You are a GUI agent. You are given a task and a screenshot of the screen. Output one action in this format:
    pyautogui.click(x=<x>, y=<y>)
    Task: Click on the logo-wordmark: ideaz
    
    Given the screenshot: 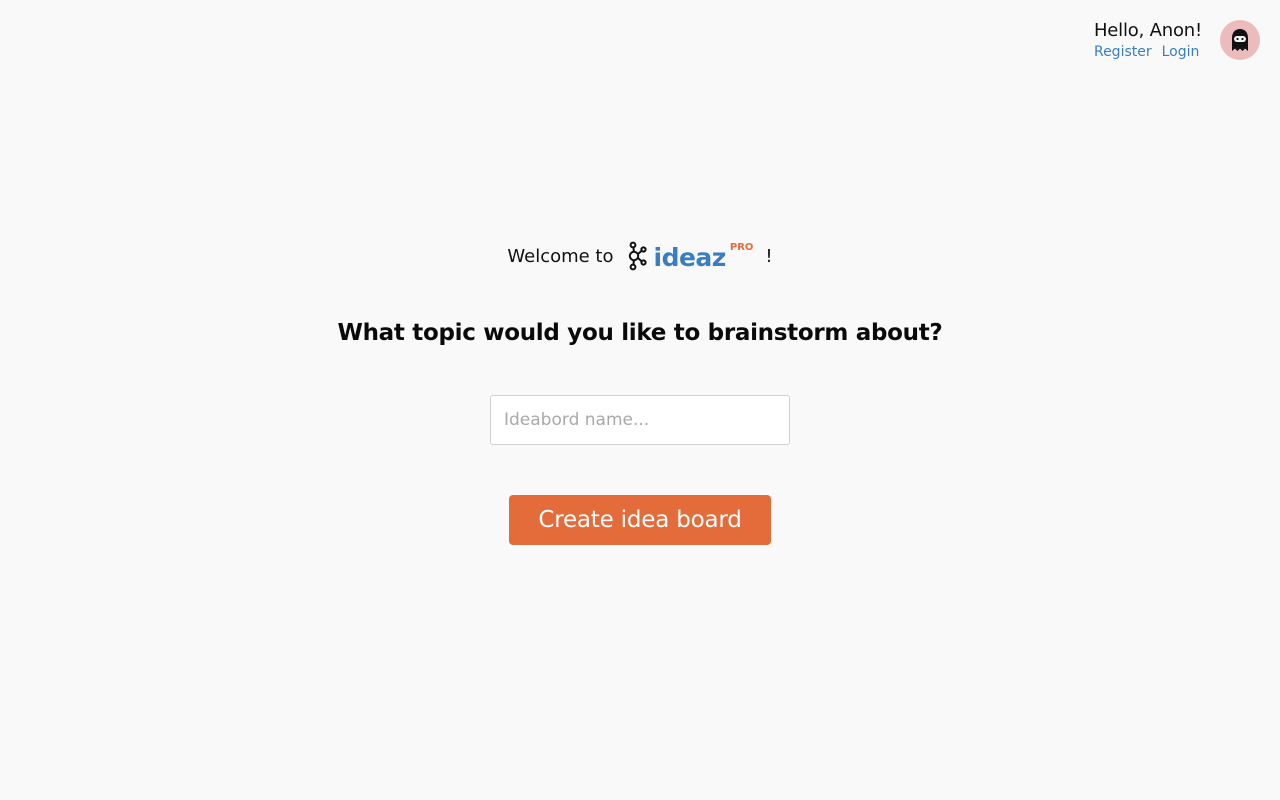 What is the action you would take?
    pyautogui.click(x=690, y=257)
    